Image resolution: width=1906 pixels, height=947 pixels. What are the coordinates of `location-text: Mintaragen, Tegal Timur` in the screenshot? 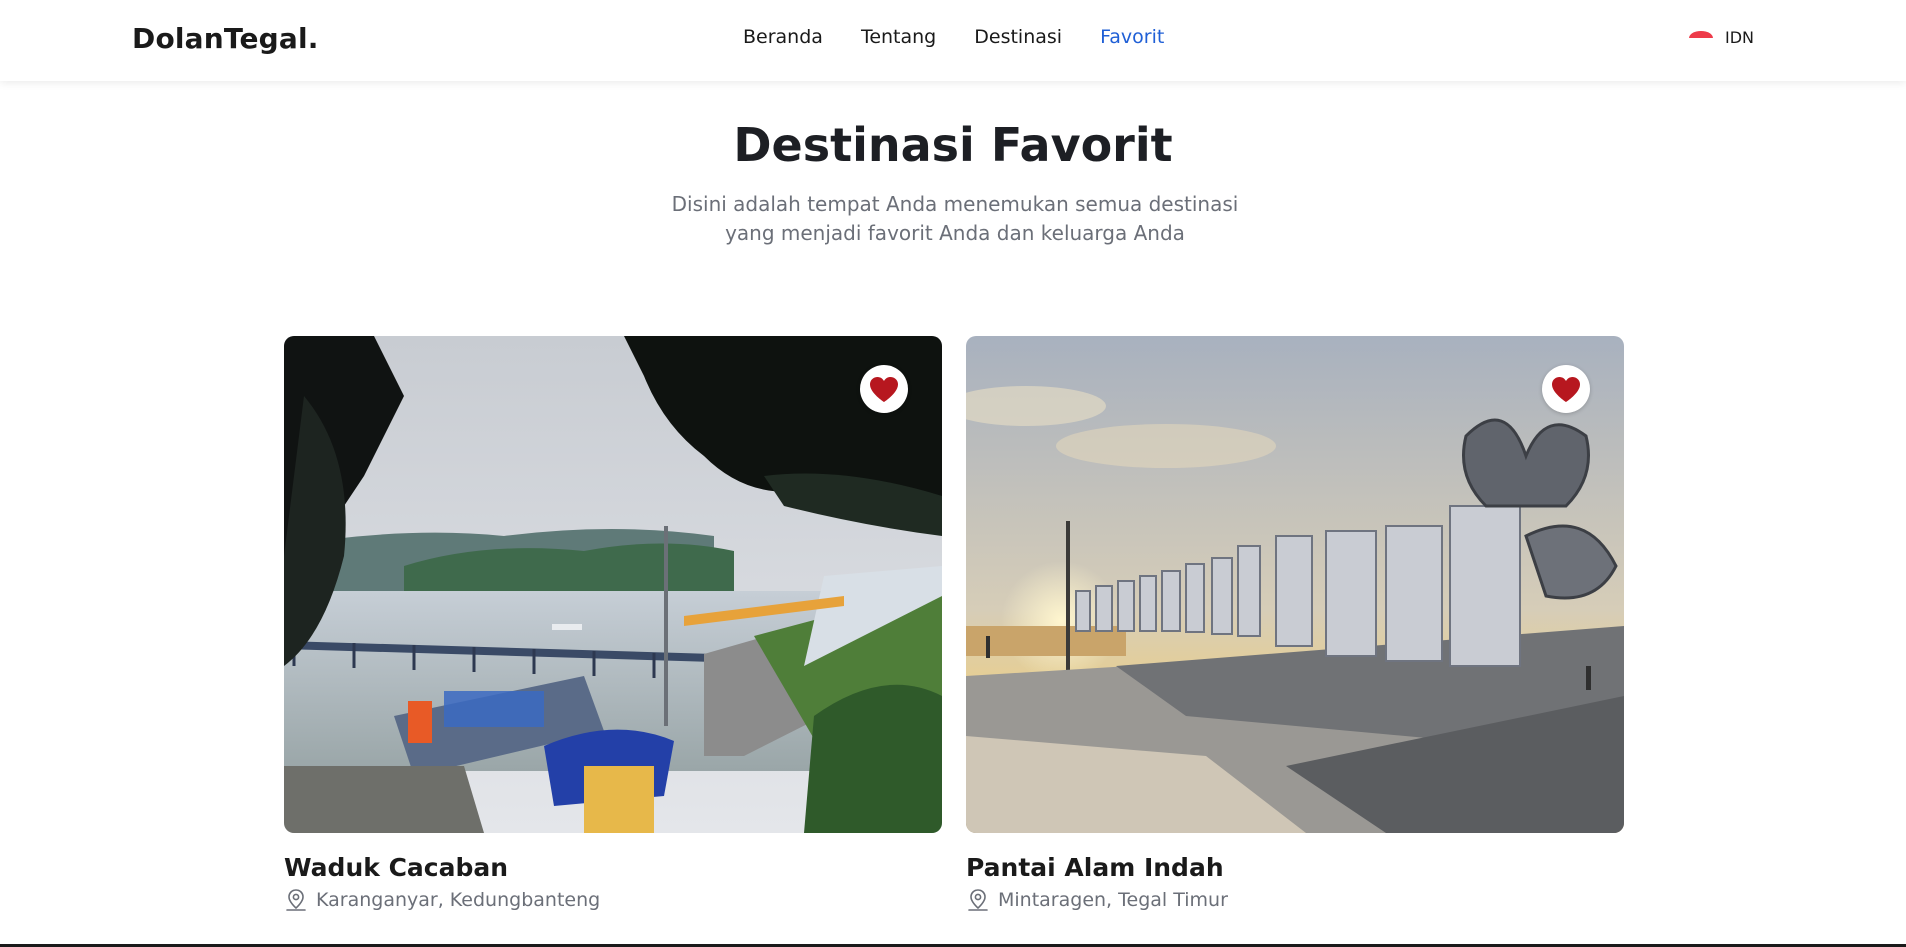 It's located at (1113, 900).